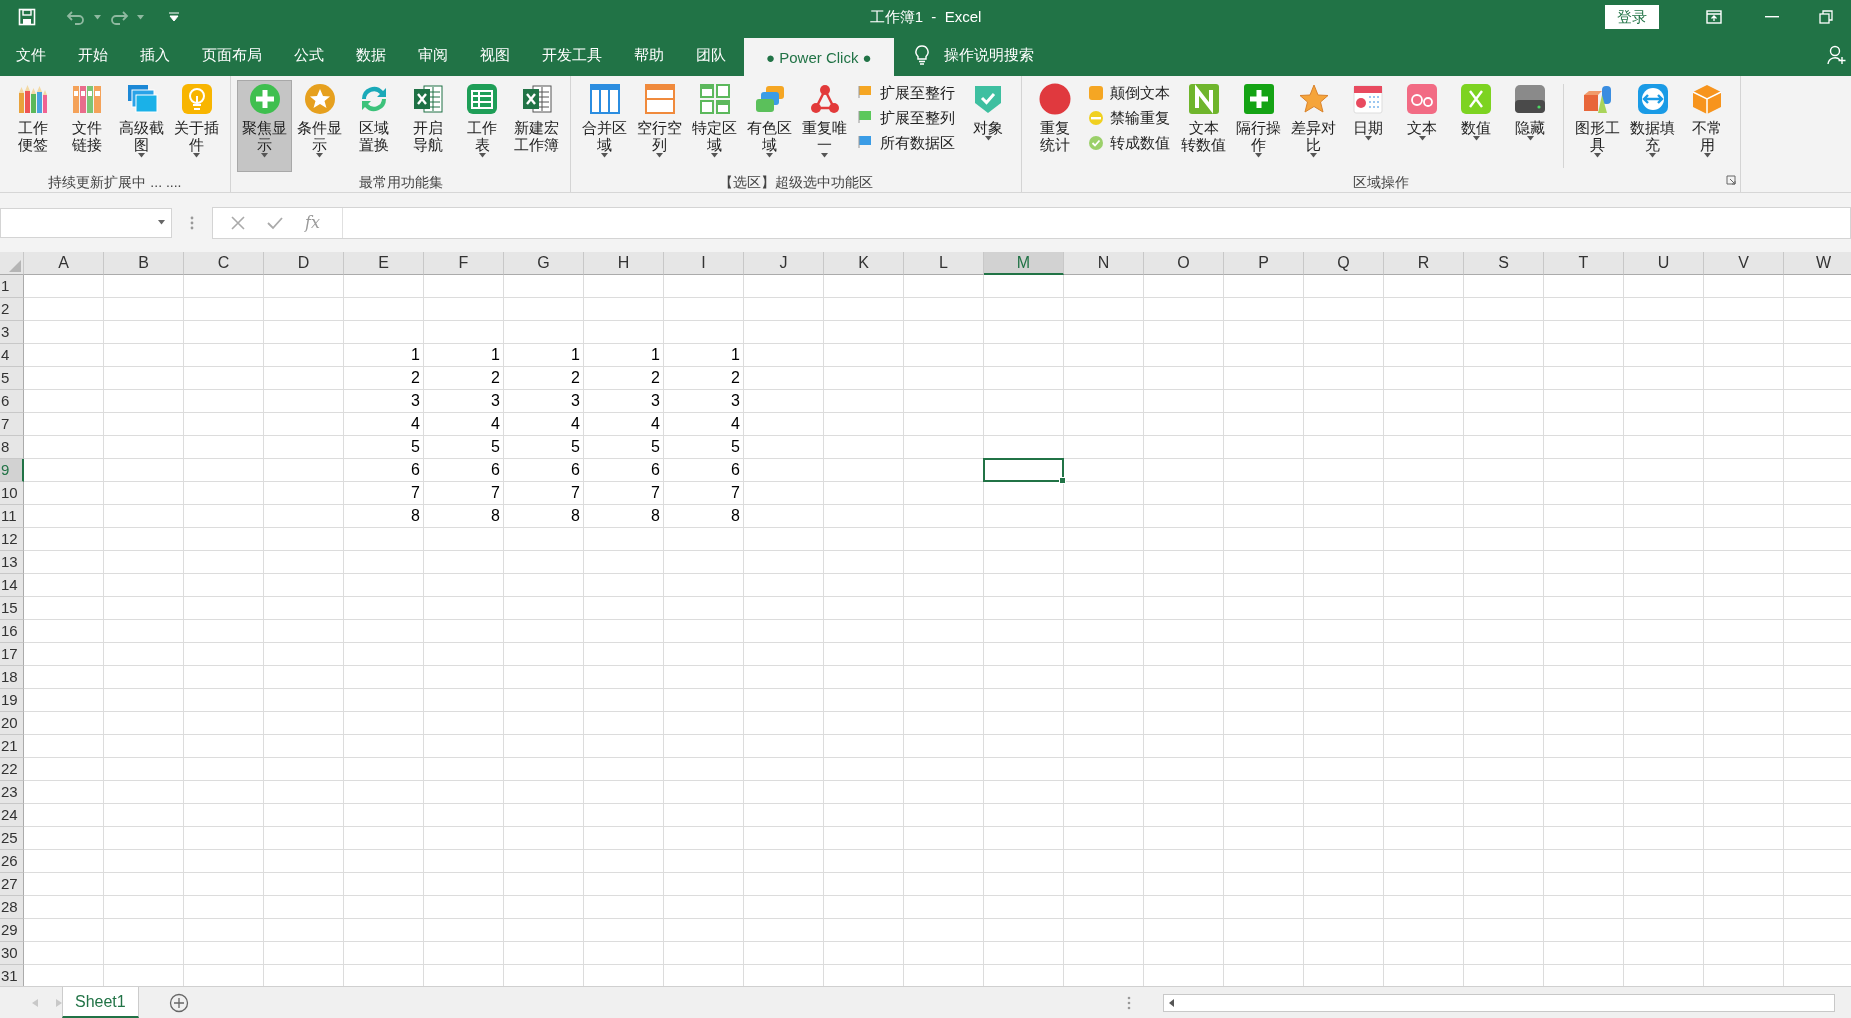 The width and height of the screenshot is (1851, 1018). I want to click on ribbon-small-button: 扩展至整列, so click(906, 118).